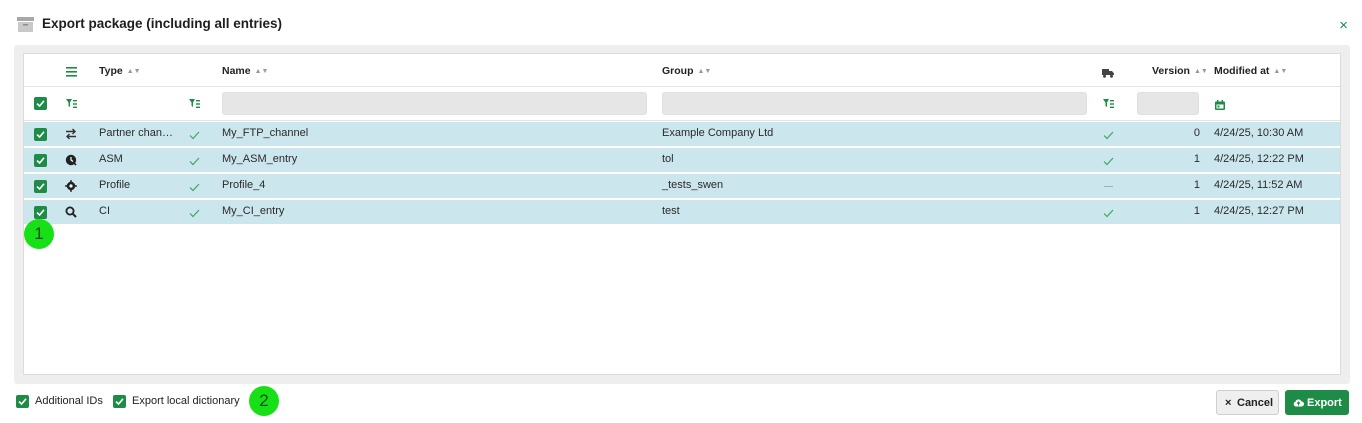  Describe the element at coordinates (1324, 403) in the screenshot. I see `export-button-label: Export` at that location.